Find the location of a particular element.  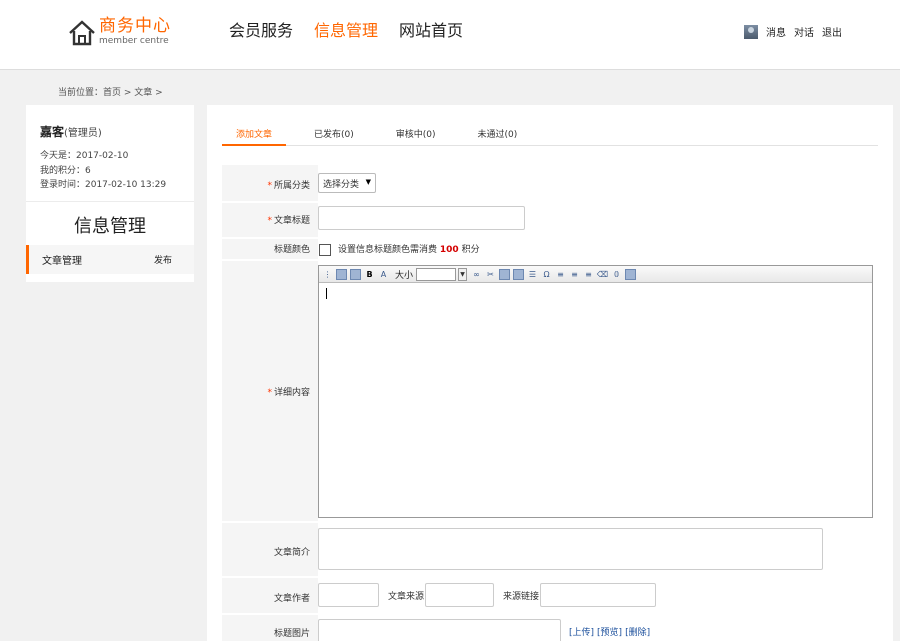

content-label: * 详细内容 is located at coordinates (288, 393).